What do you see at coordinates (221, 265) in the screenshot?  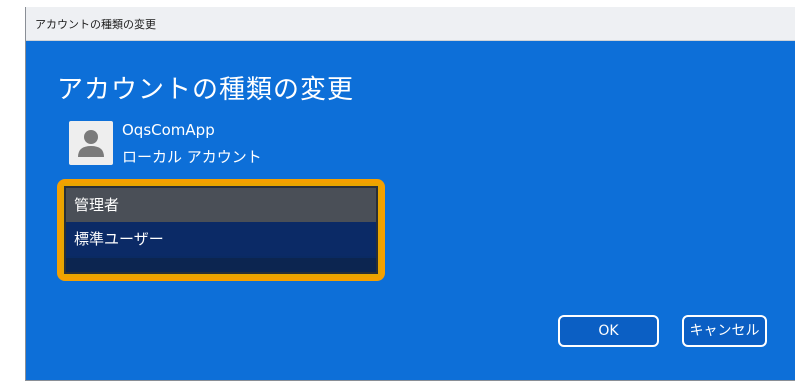 I see `listbox-empty-area` at bounding box center [221, 265].